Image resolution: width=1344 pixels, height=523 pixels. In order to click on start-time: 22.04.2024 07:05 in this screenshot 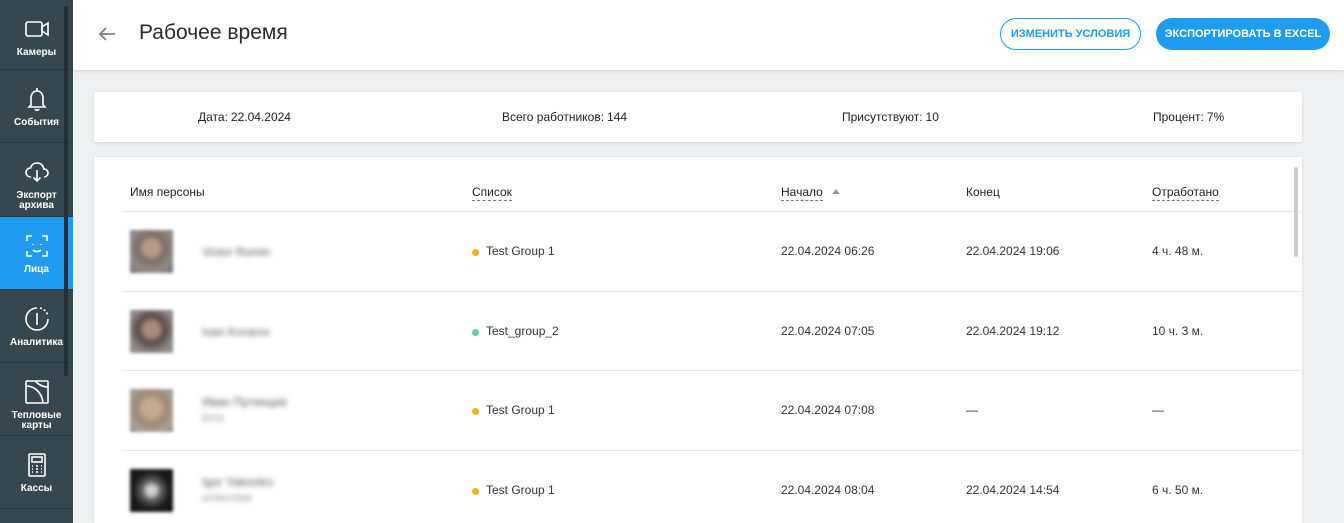, I will do `click(828, 331)`.